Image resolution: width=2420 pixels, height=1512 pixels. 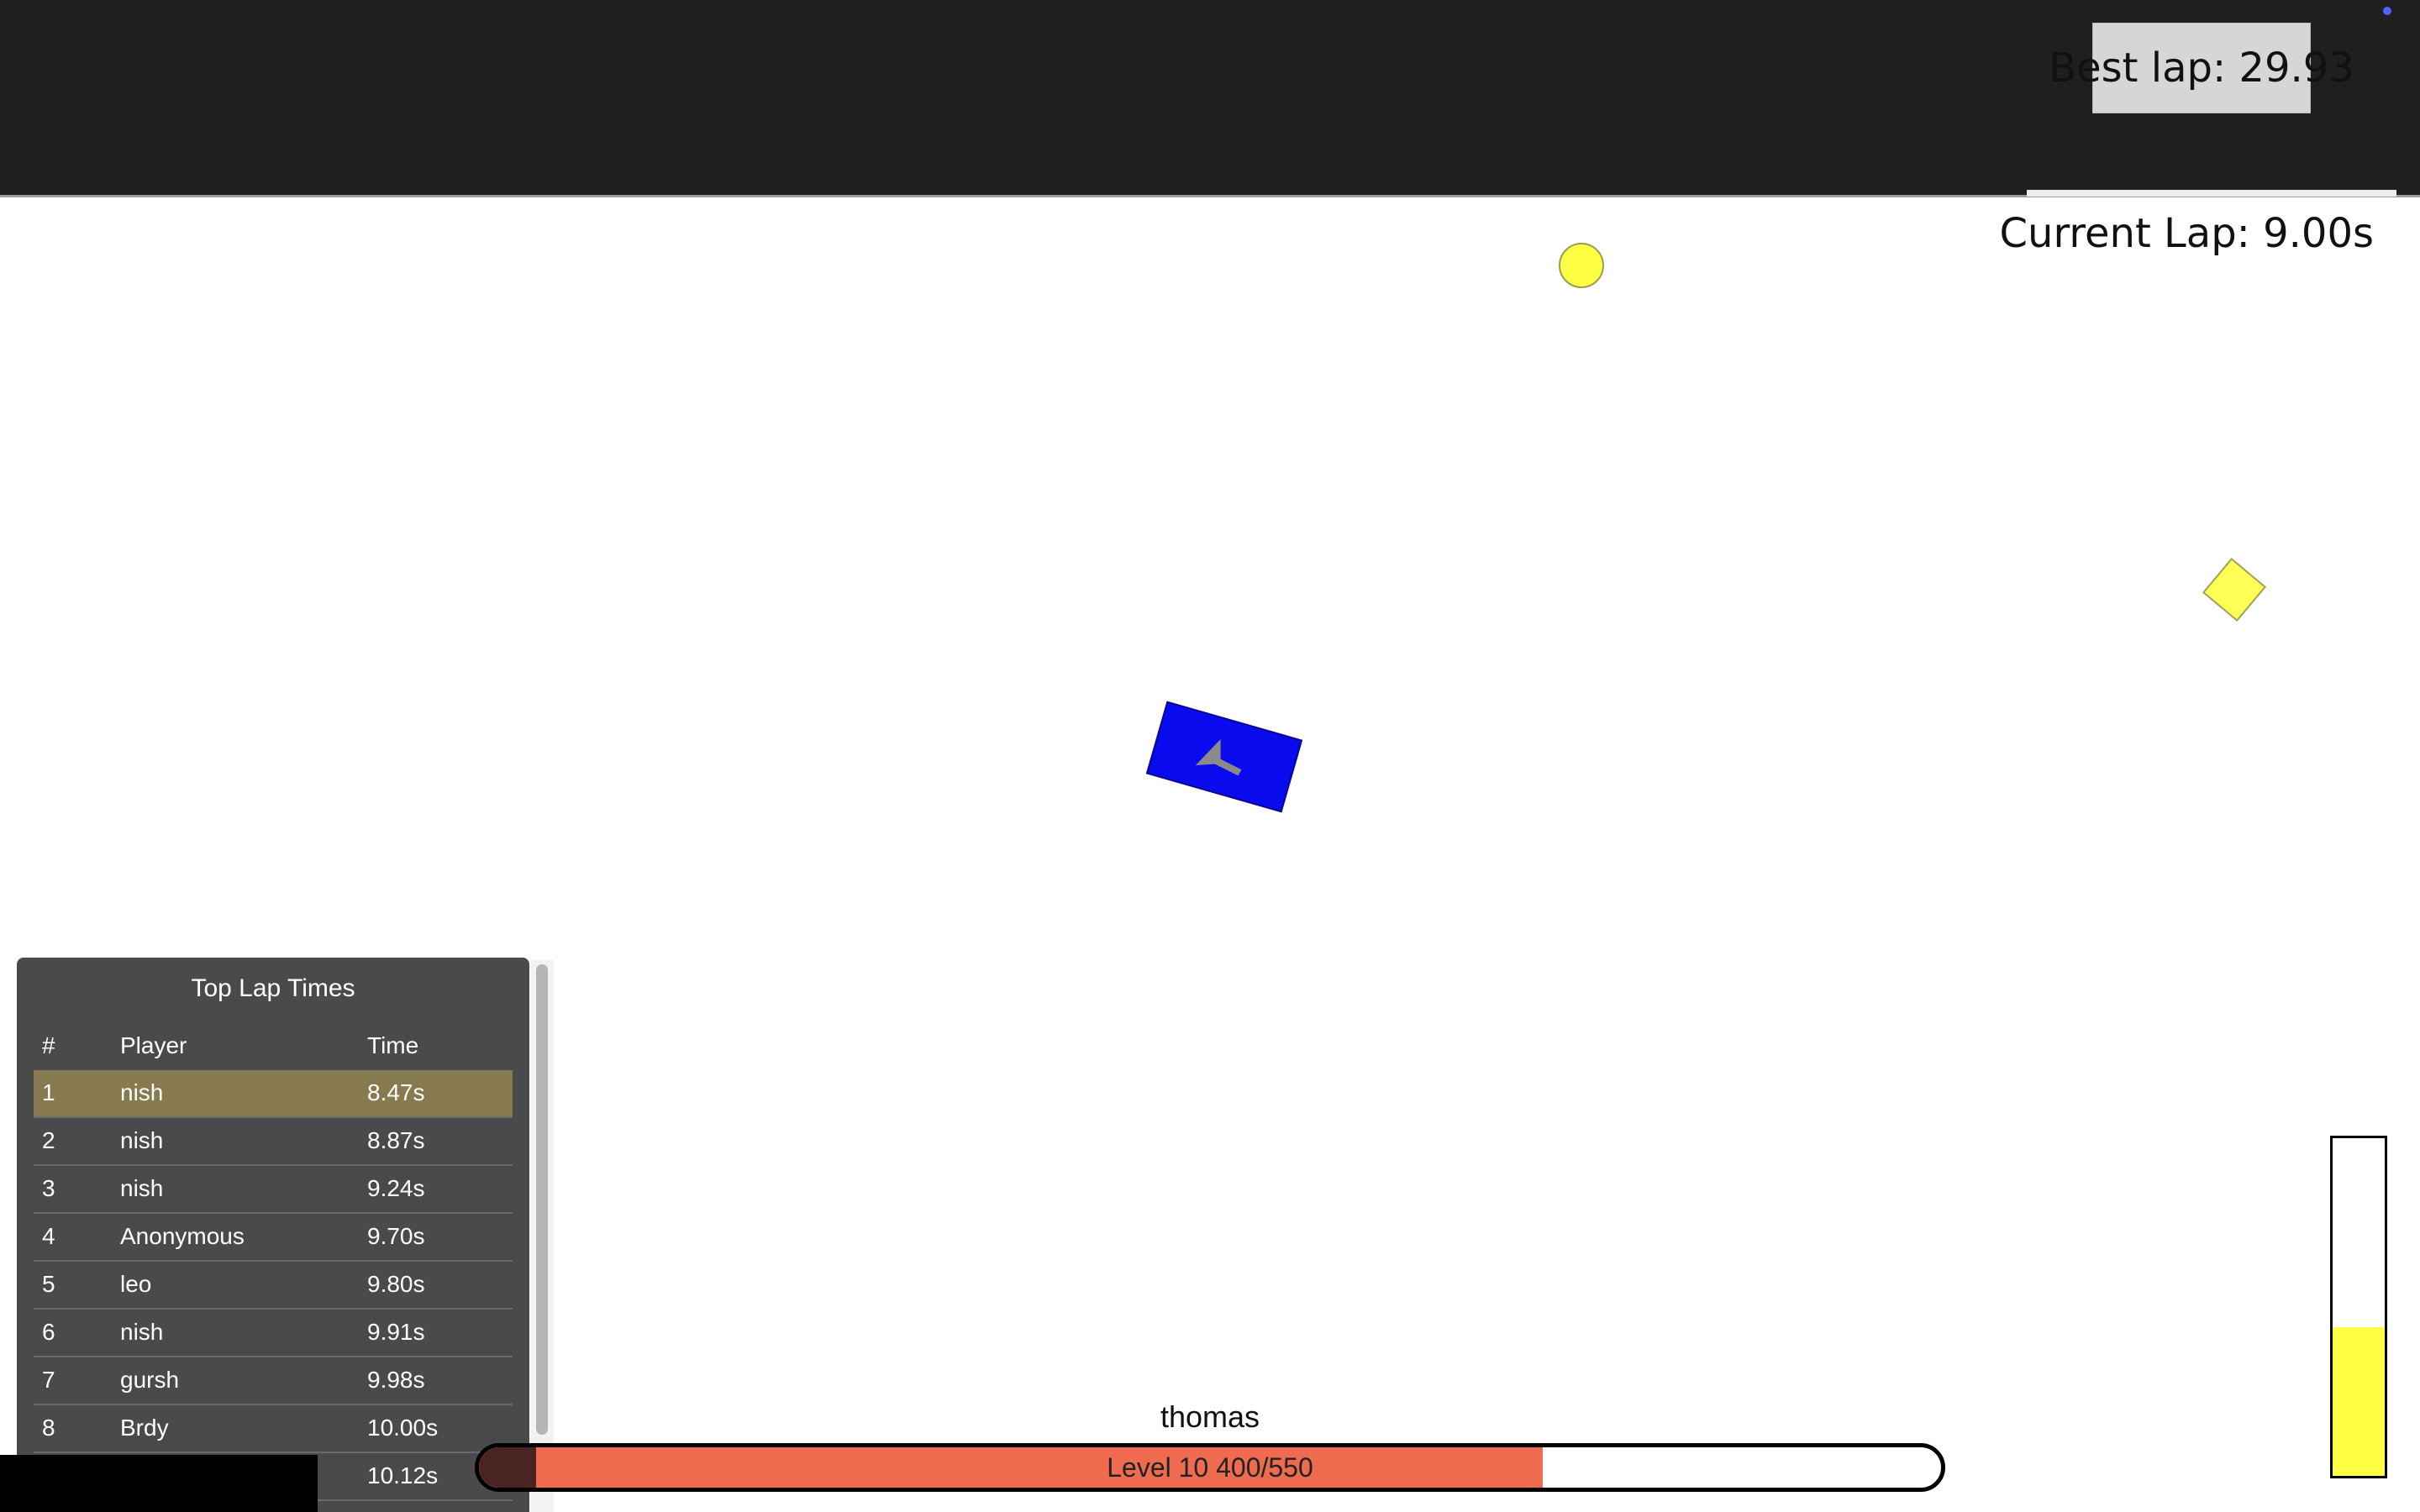 What do you see at coordinates (273, 1190) in the screenshot?
I see `table-row: 3 nish 9.24s` at bounding box center [273, 1190].